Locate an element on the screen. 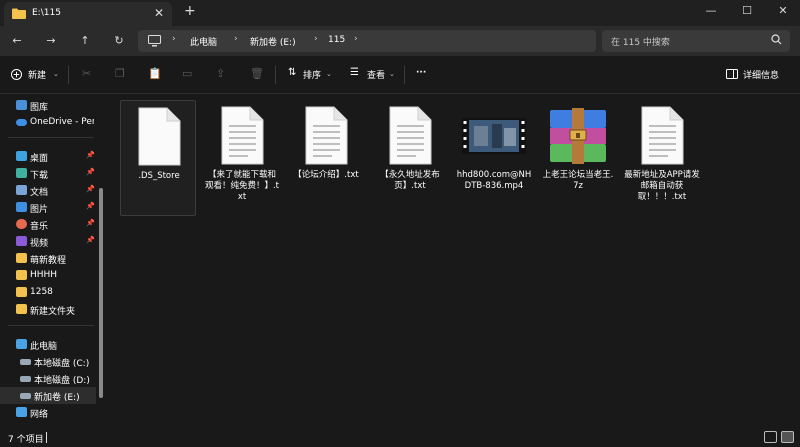 The width and height of the screenshot is (800, 447). file-name: 【来了就能下载和观看！纯免费！】.txt is located at coordinates (242, 186).